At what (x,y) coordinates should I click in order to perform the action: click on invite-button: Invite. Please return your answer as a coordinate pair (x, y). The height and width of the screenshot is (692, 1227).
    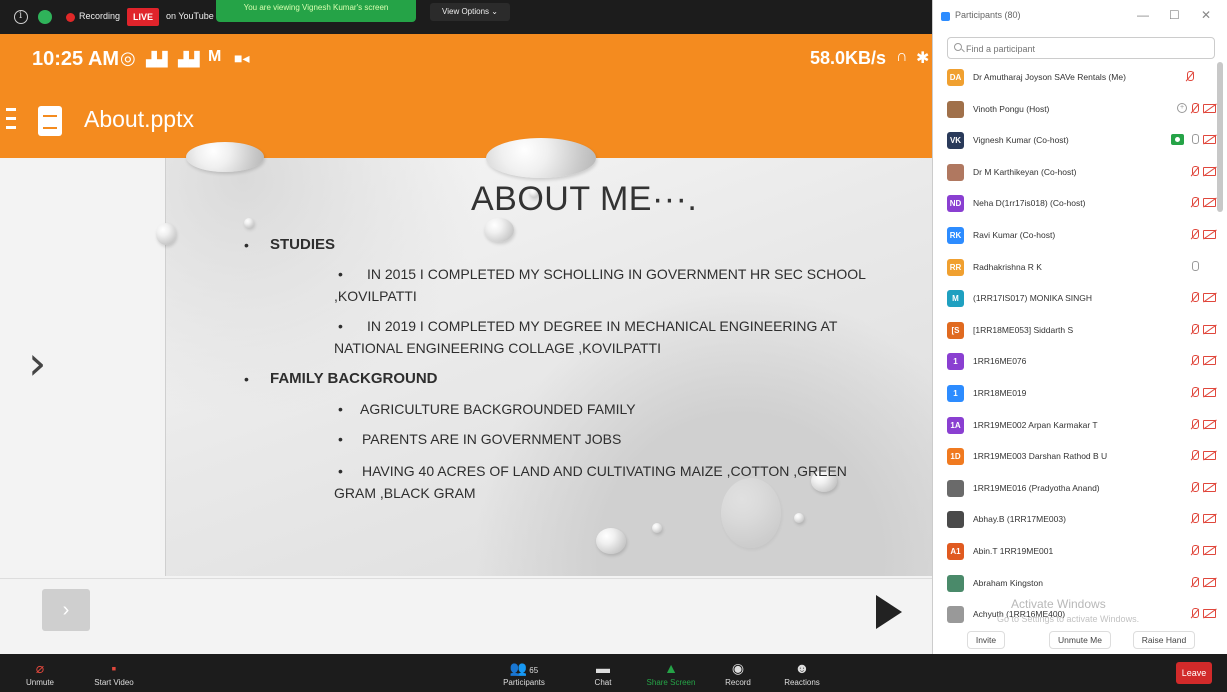
    Looking at the image, I should click on (986, 640).